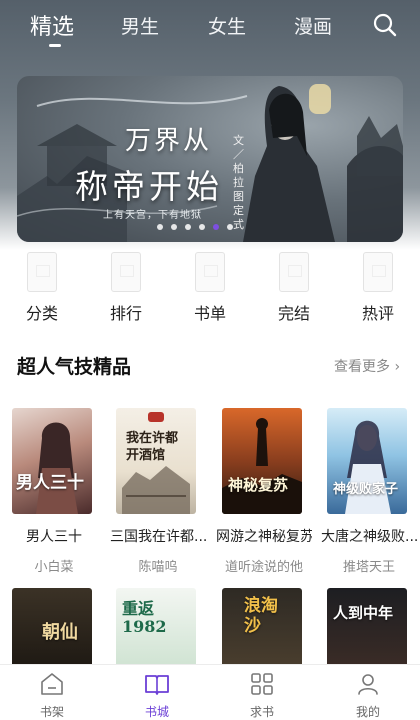  What do you see at coordinates (125, 313) in the screenshot?
I see `quick-item-label: 排行` at bounding box center [125, 313].